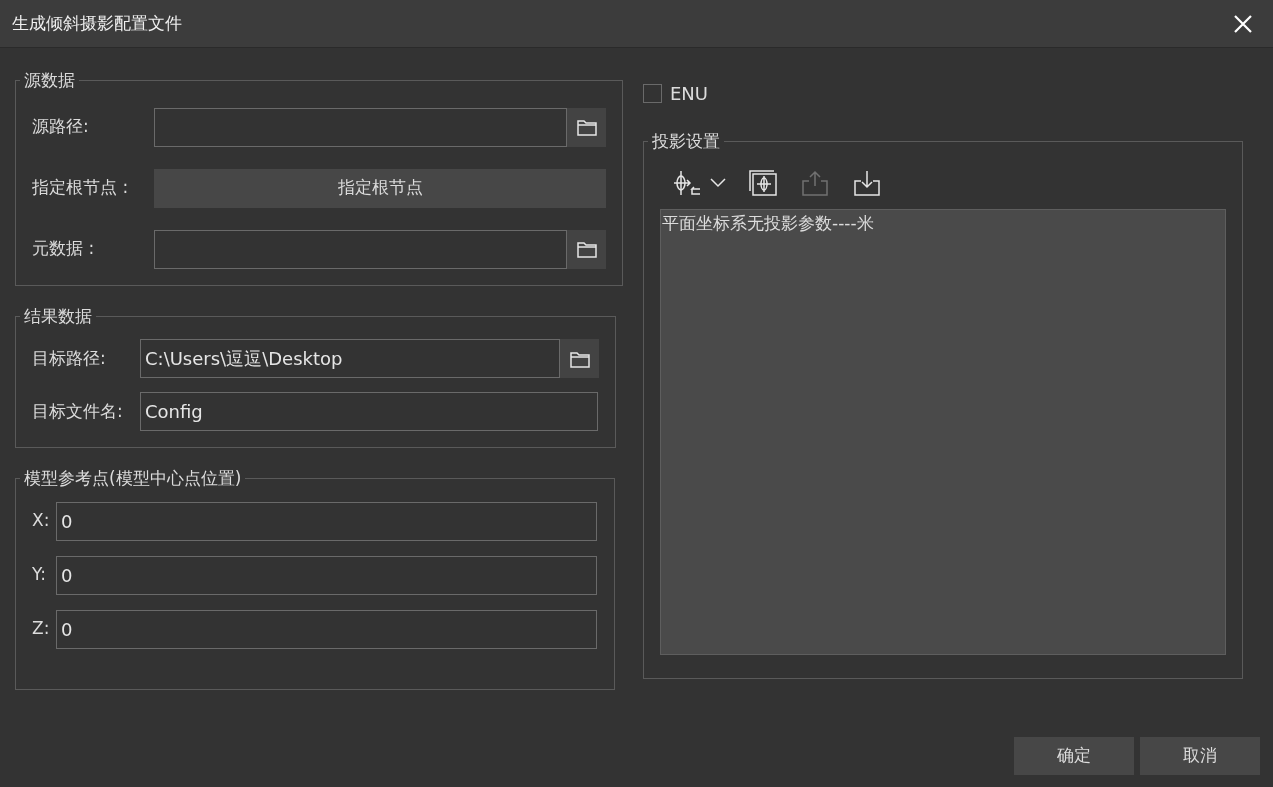 This screenshot has height=787, width=1273. Describe the element at coordinates (689, 94) in the screenshot. I see `checkbox-label: ENU` at that location.